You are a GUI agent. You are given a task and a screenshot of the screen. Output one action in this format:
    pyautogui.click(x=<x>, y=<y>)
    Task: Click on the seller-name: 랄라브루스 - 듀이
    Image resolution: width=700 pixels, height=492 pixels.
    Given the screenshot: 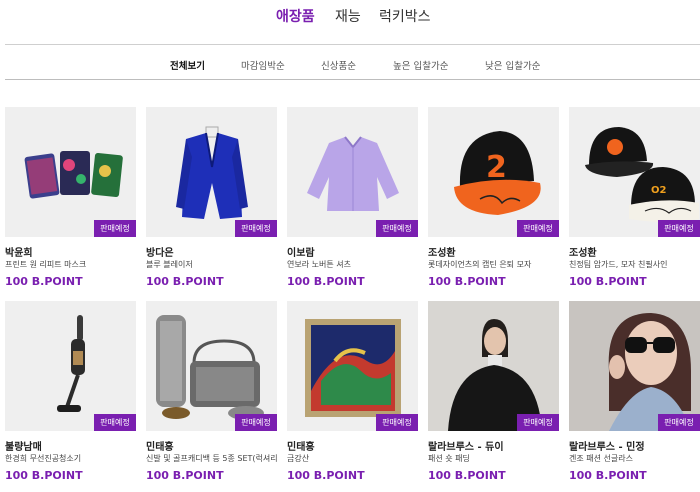 What is the action you would take?
    pyautogui.click(x=466, y=447)
    